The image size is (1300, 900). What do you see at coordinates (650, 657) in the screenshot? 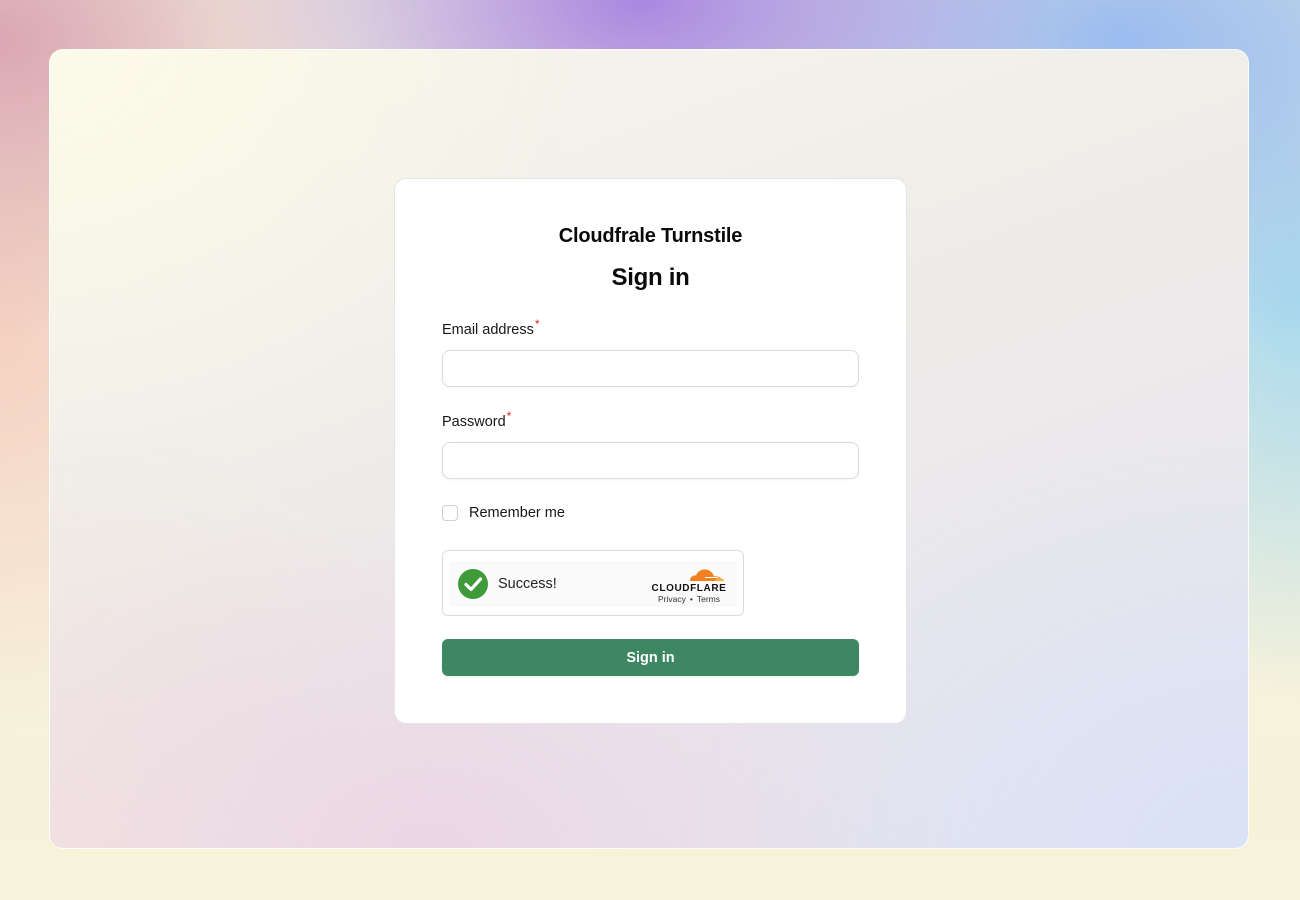
I see `sign-in-button: Sign in` at bounding box center [650, 657].